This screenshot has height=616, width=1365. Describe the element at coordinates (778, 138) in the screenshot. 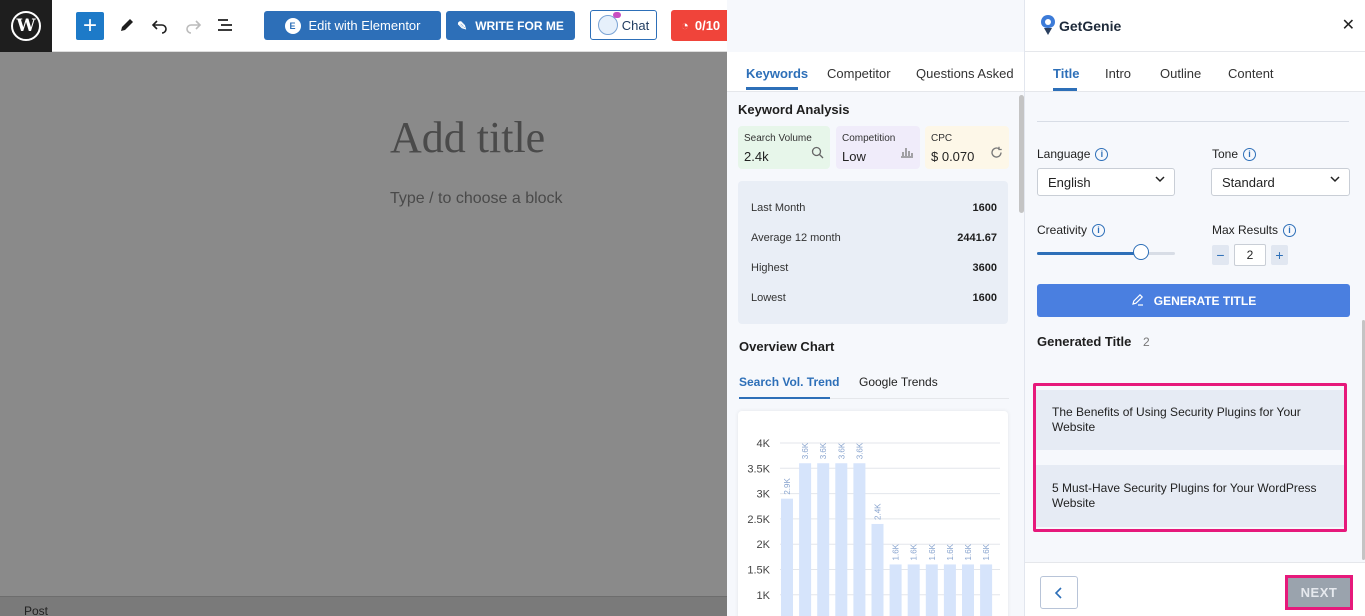

I see `metric-label: Search Volume` at that location.